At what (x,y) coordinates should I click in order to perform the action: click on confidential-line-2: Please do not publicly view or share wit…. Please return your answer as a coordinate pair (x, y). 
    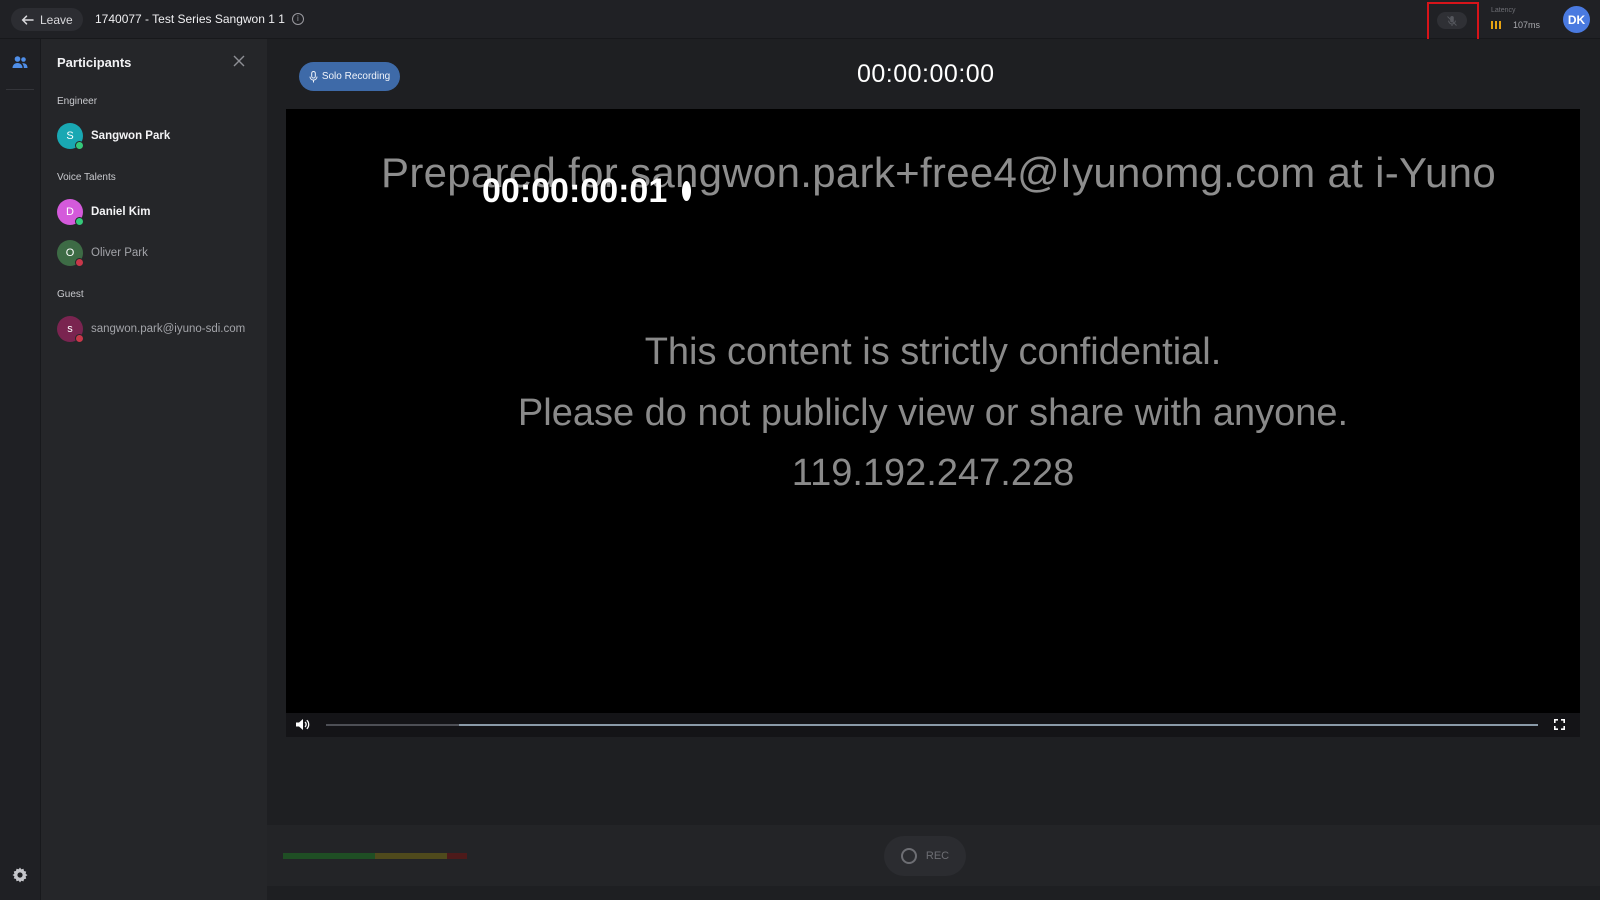
    Looking at the image, I should click on (933, 413).